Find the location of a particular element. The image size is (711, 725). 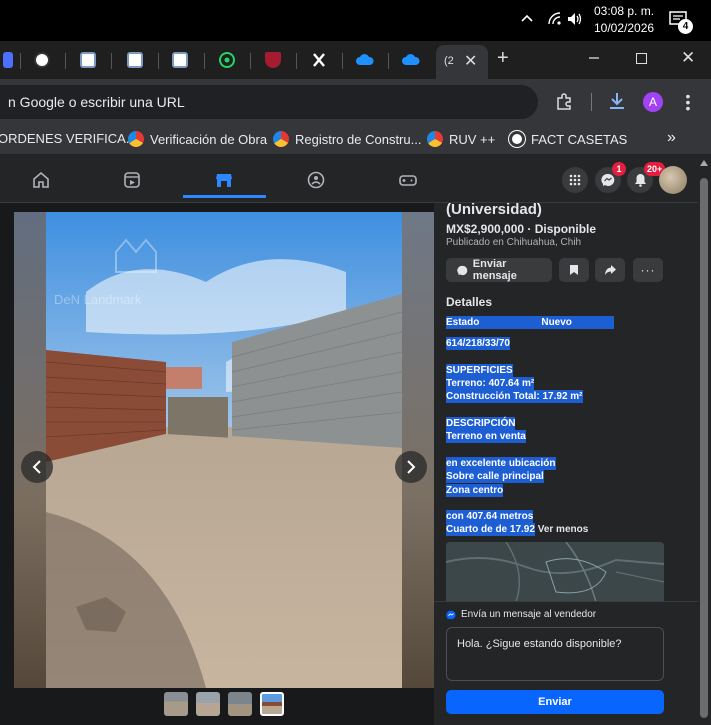

menu-grid-button is located at coordinates (575, 180).